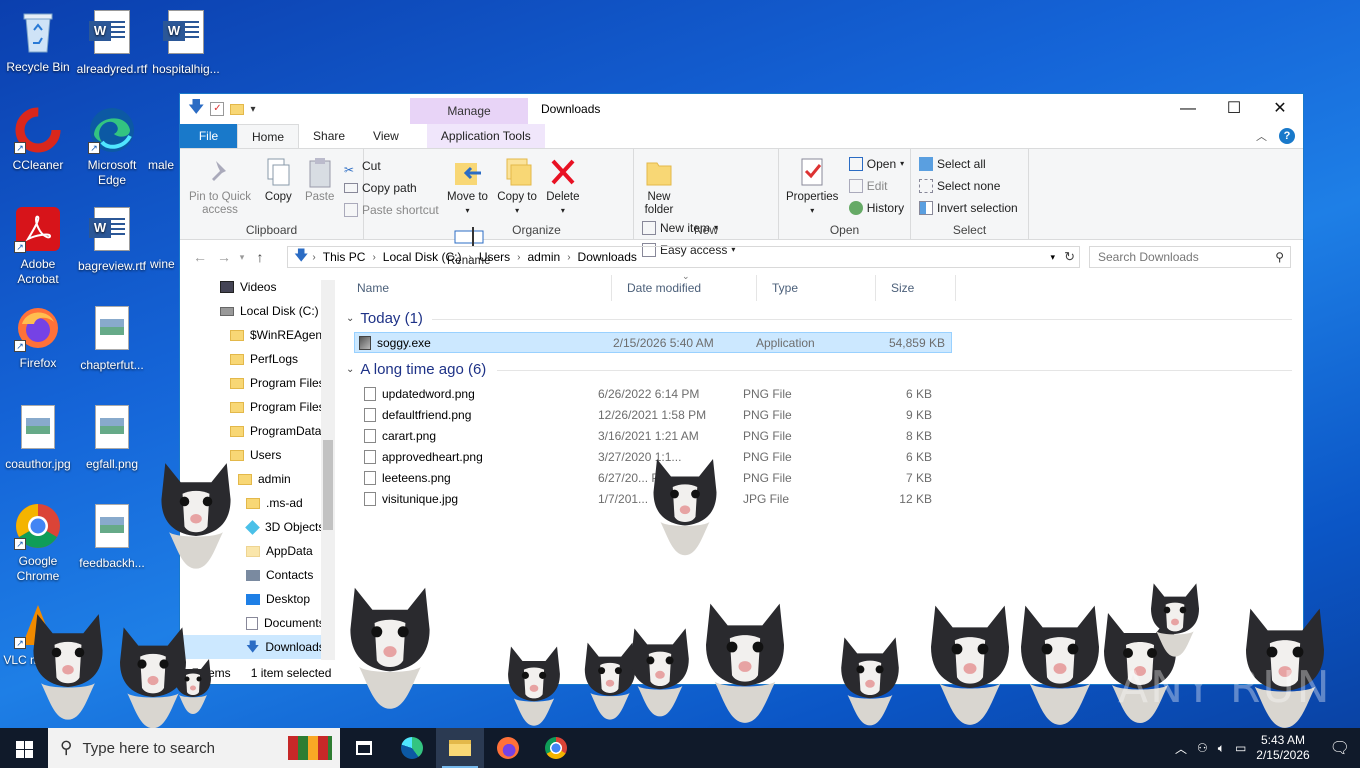 The width and height of the screenshot is (1360, 768). What do you see at coordinates (1221, 748) in the screenshot?
I see `volume-icon: 🔈︎` at bounding box center [1221, 748].